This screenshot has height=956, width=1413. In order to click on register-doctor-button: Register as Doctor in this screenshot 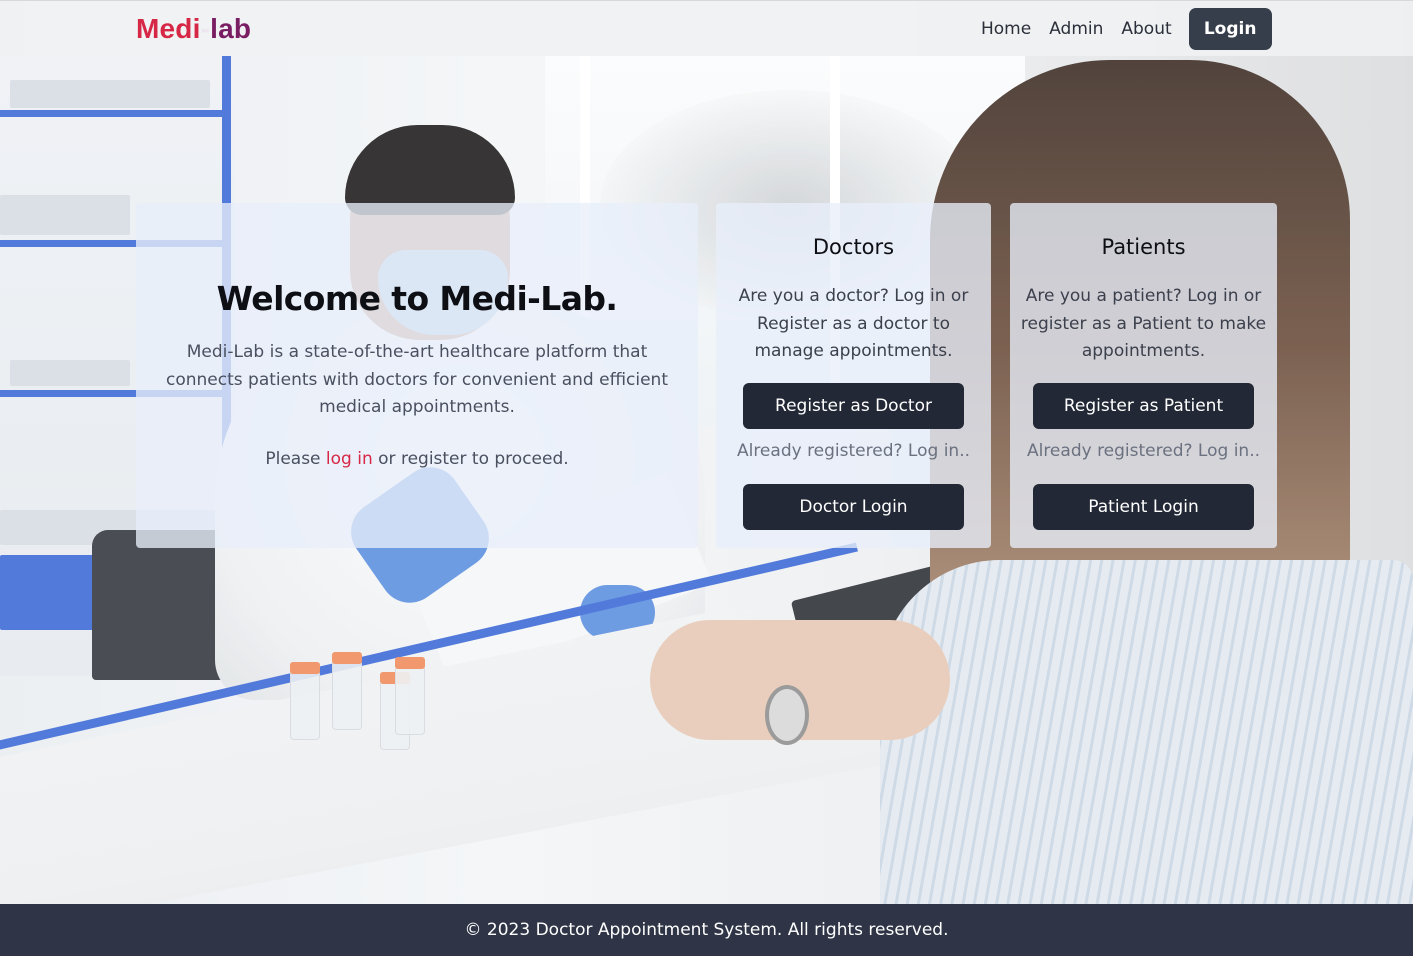, I will do `click(853, 406)`.